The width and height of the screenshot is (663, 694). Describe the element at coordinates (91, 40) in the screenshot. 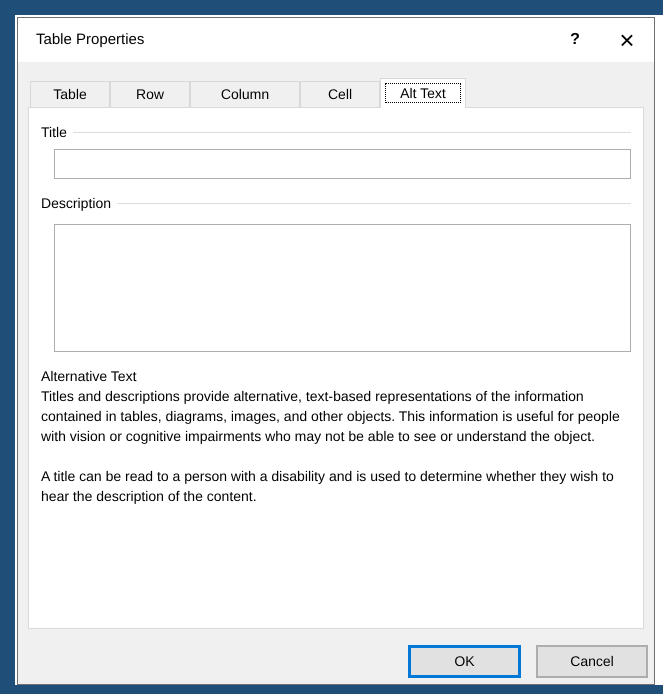

I see `window-title: Table Properties` at that location.